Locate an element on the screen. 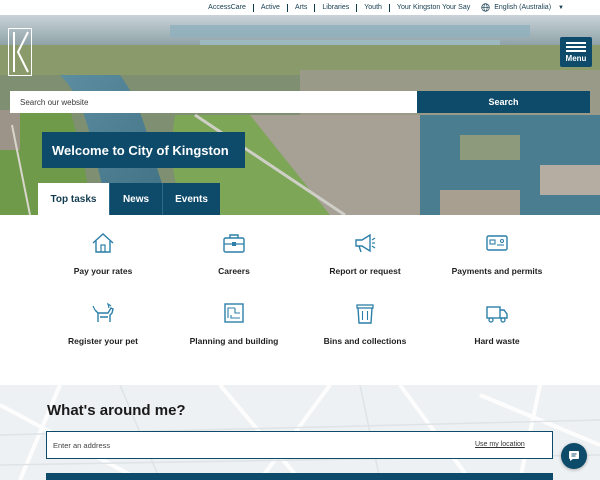 Image resolution: width=600 pixels, height=480 pixels. tab-bar: Top tasks News Events is located at coordinates (129, 199).